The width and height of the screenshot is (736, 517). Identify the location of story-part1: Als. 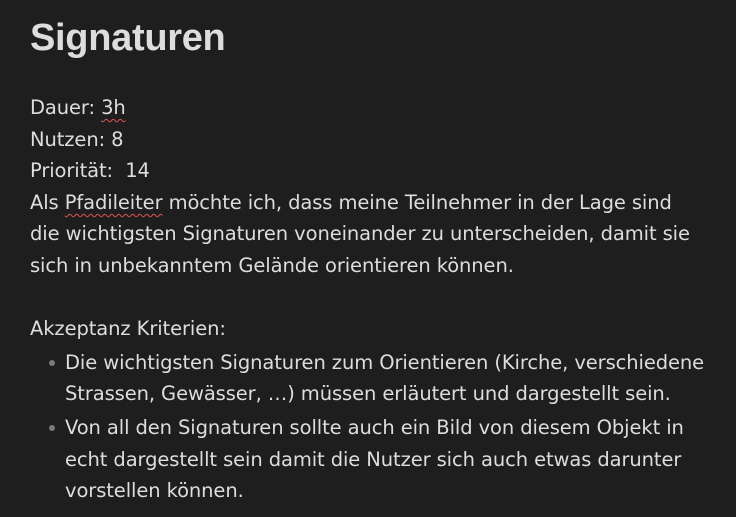
(47, 202).